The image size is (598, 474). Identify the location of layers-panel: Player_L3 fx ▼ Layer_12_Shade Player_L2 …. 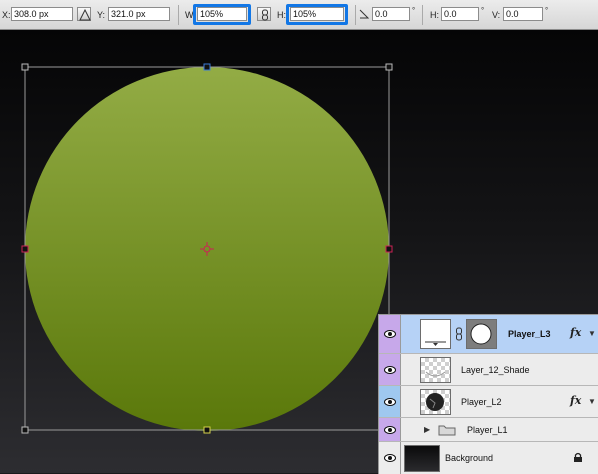
(488, 394).